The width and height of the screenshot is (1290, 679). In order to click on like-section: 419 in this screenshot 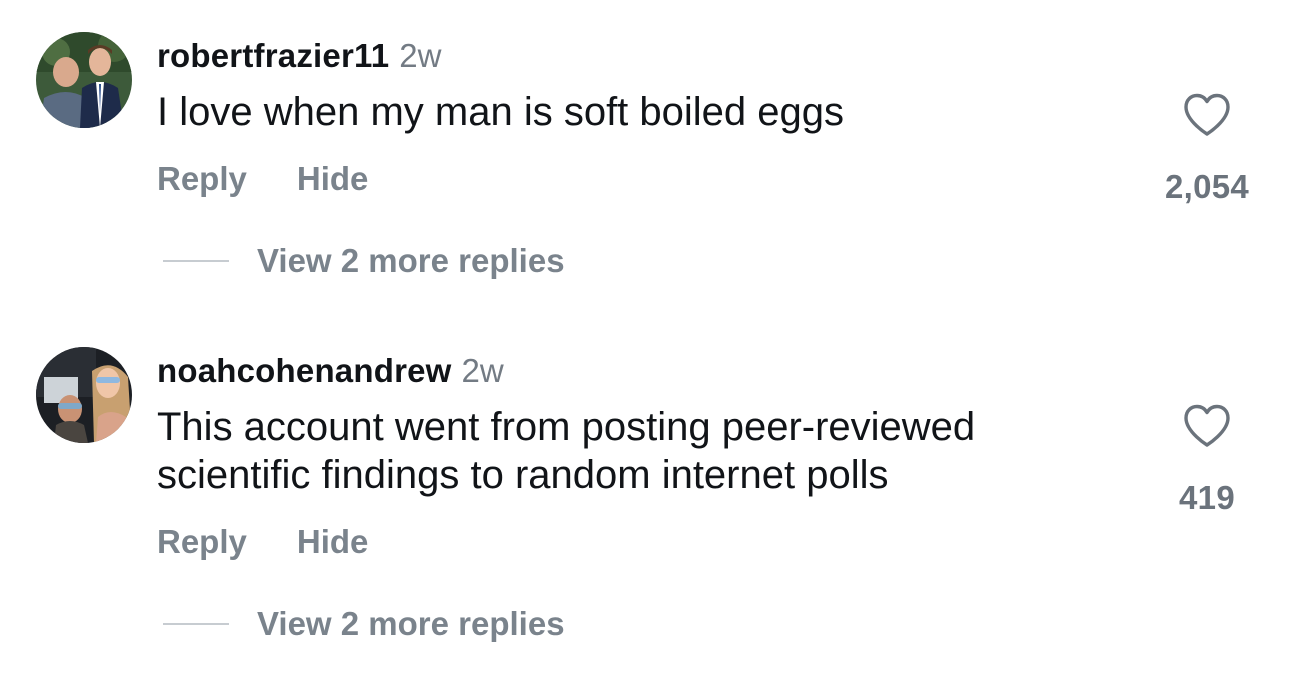, I will do `click(1207, 460)`.